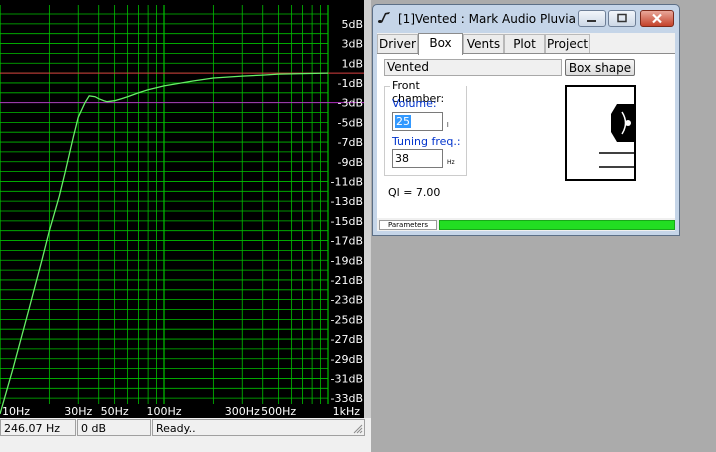 The height and width of the screenshot is (452, 716). What do you see at coordinates (351, 103) in the screenshot?
I see `y-tick-label: -3dB` at bounding box center [351, 103].